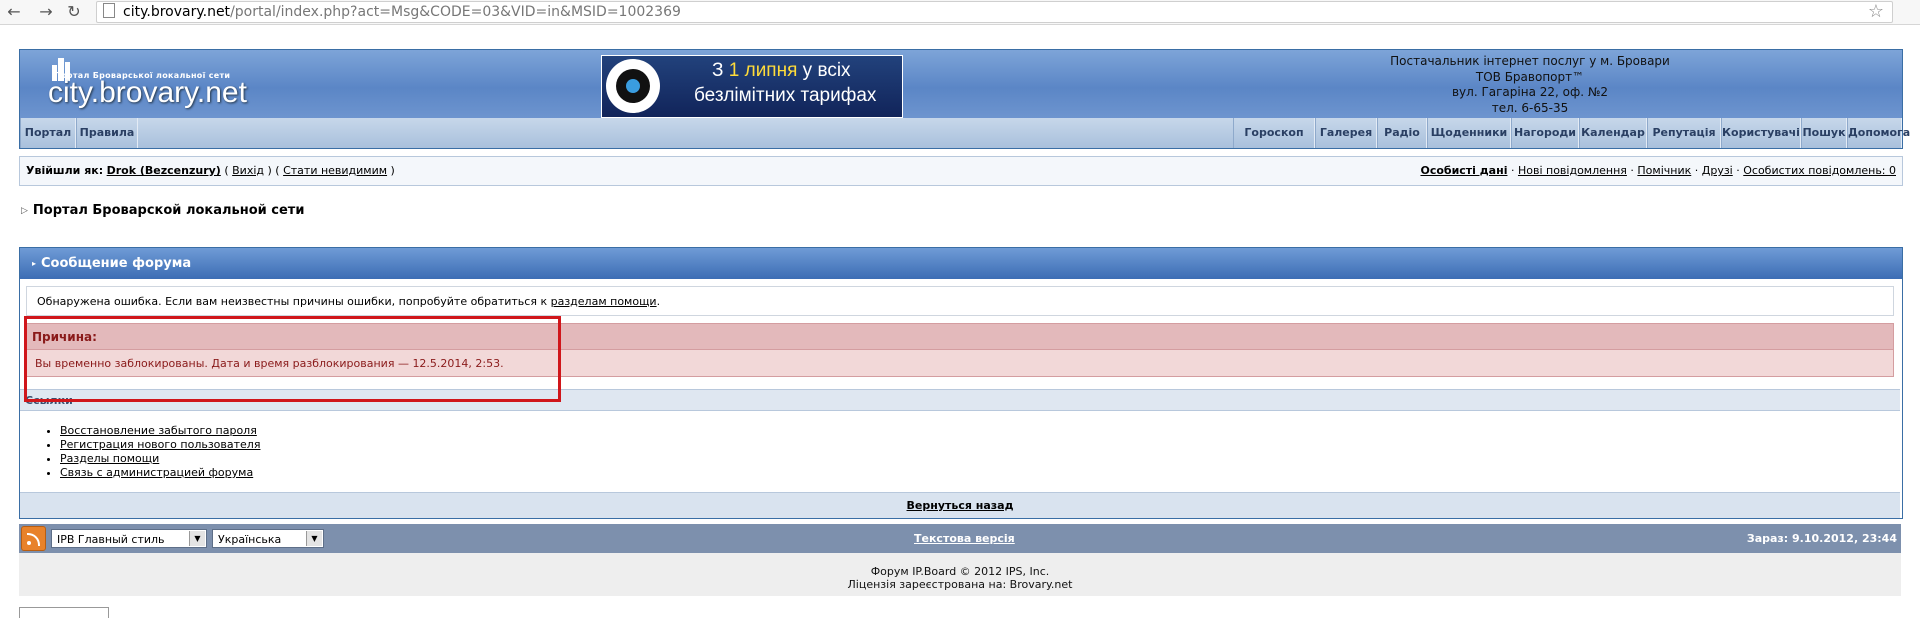 The width and height of the screenshot is (1920, 618). What do you see at coordinates (1545, 133) in the screenshot?
I see `nav-item-awards: Нагороди` at bounding box center [1545, 133].